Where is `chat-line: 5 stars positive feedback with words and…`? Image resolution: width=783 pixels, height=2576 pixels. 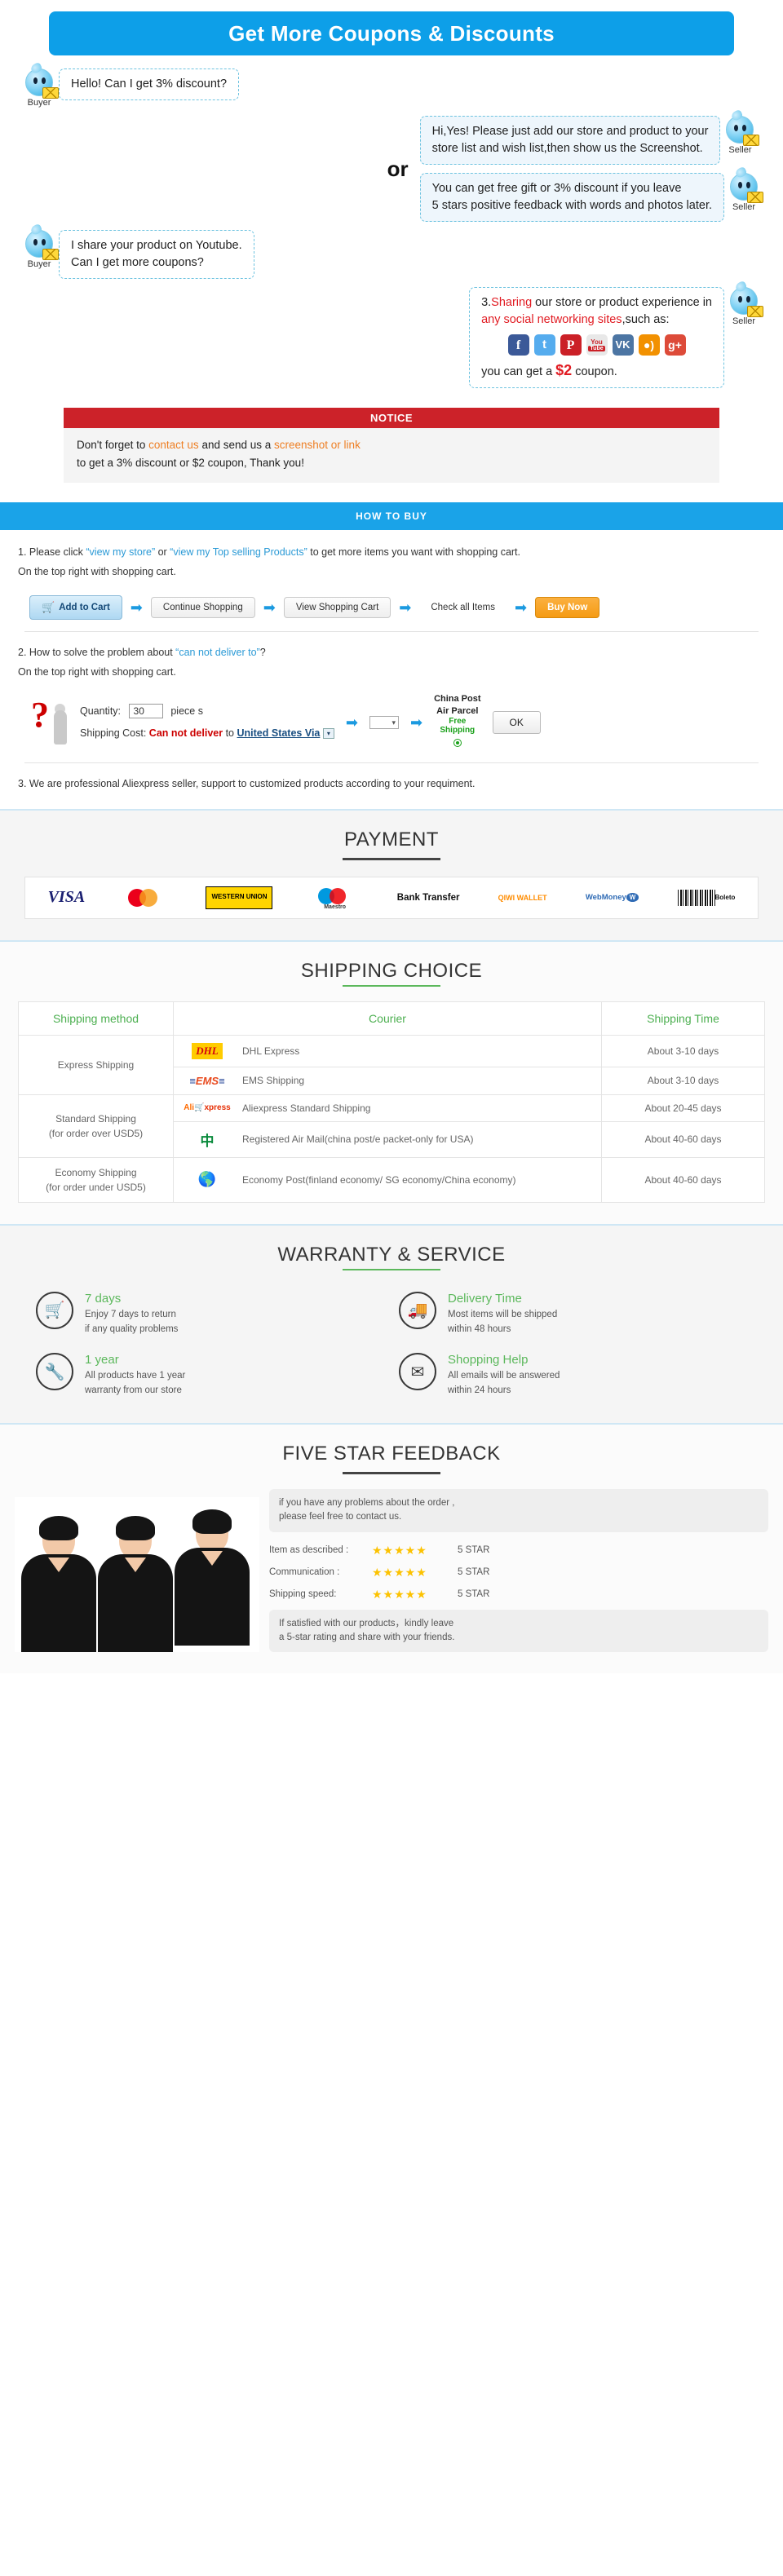
chat-line: 5 stars positive feedback with words and… is located at coordinates (571, 206).